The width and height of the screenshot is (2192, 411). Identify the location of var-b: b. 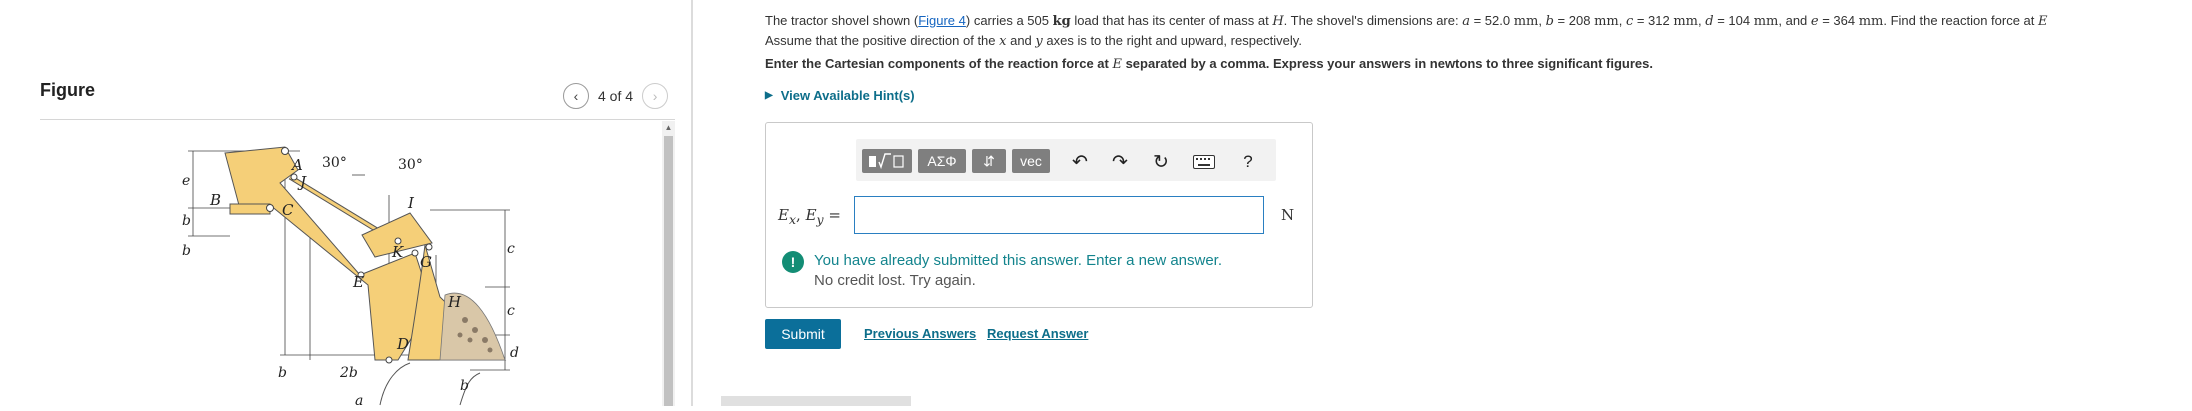
(1549, 21).